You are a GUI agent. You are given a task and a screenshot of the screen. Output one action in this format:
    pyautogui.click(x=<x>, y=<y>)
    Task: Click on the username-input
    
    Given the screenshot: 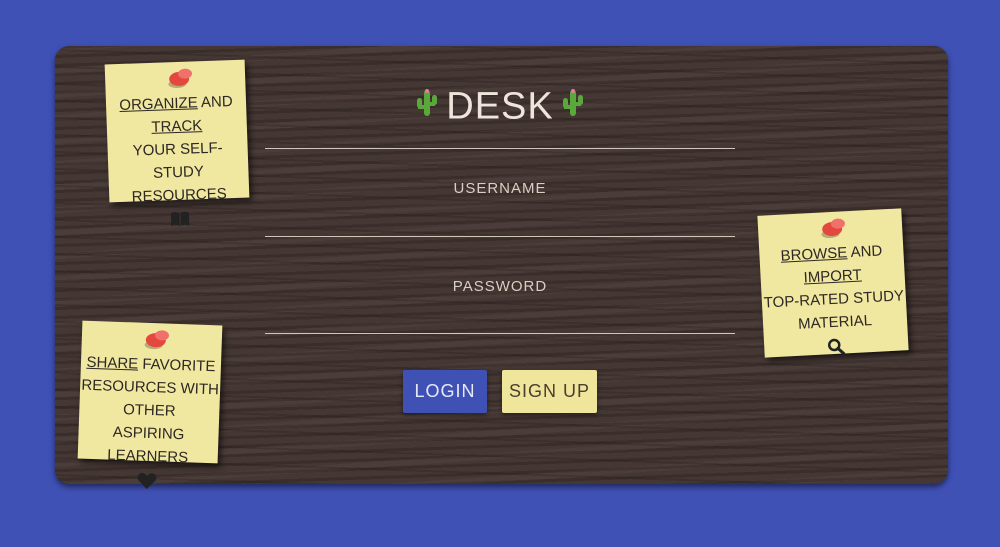 What is the action you would take?
    pyautogui.click(x=500, y=236)
    